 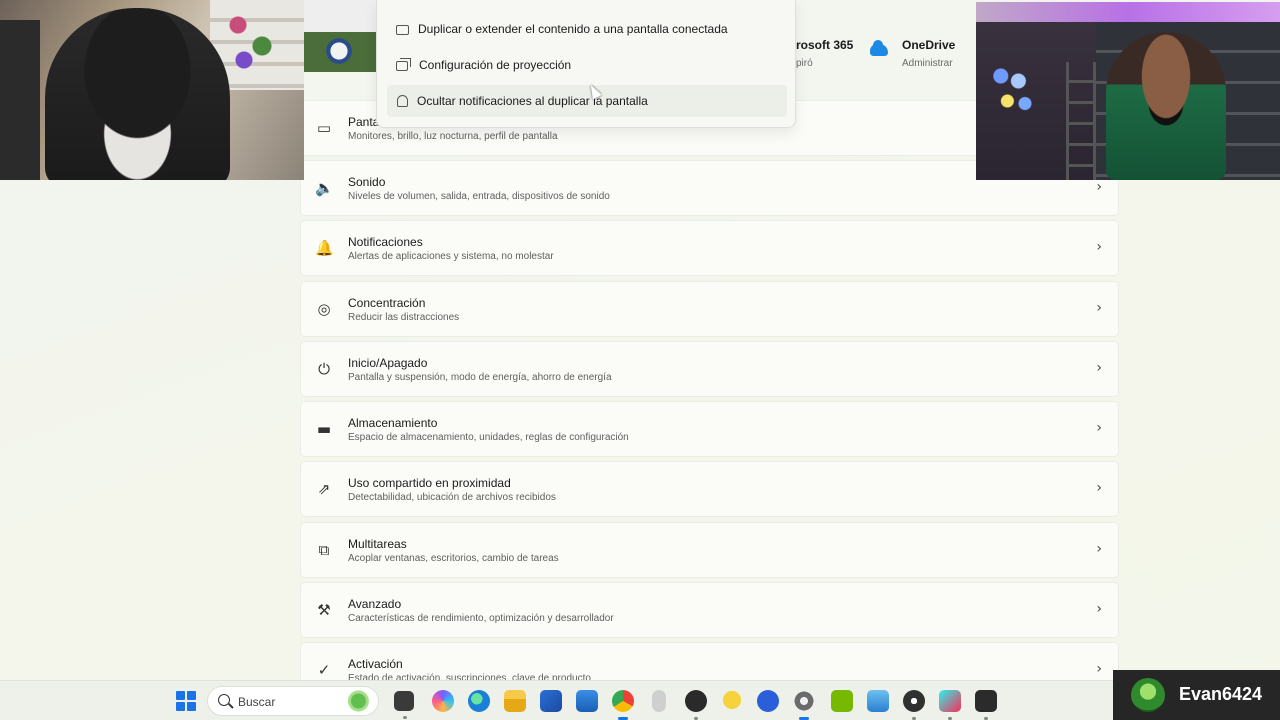 What do you see at coordinates (479, 701) in the screenshot?
I see `edge-icon` at bounding box center [479, 701].